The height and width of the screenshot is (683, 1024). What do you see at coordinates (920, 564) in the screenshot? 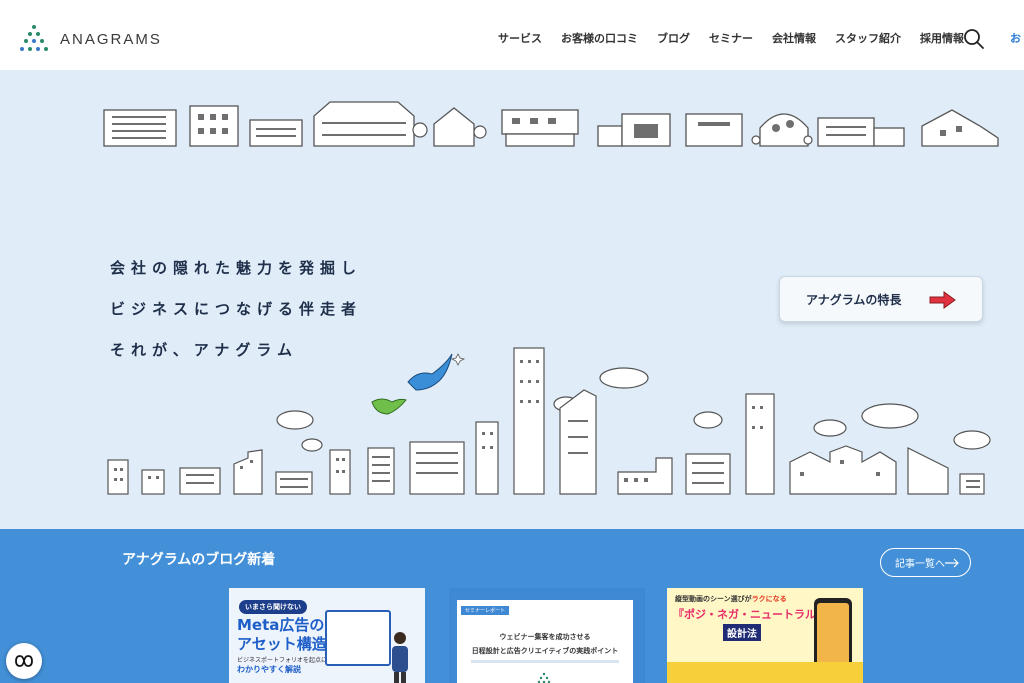
I see `all-articles-label: 記事一覧へ` at bounding box center [920, 564].